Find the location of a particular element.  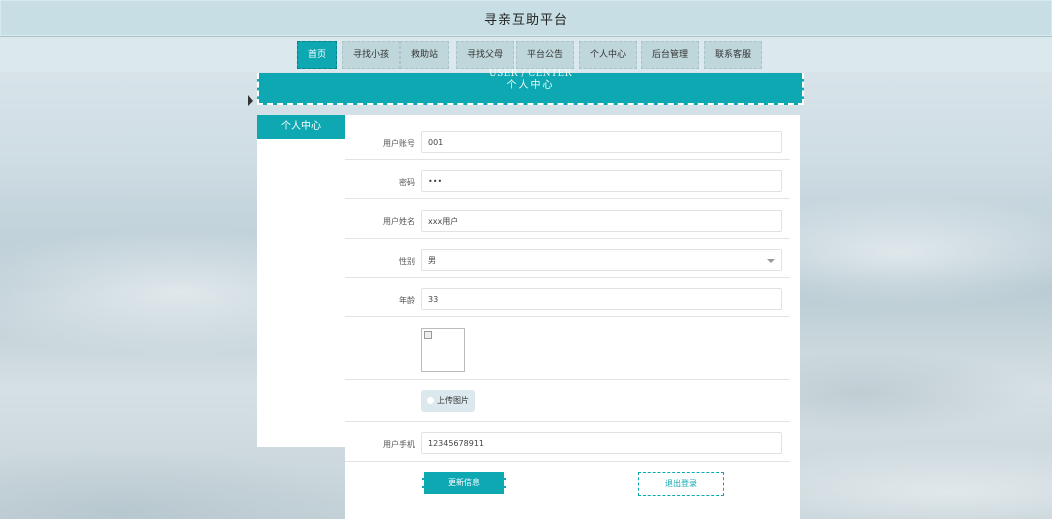

password-input: ••• is located at coordinates (601, 181).